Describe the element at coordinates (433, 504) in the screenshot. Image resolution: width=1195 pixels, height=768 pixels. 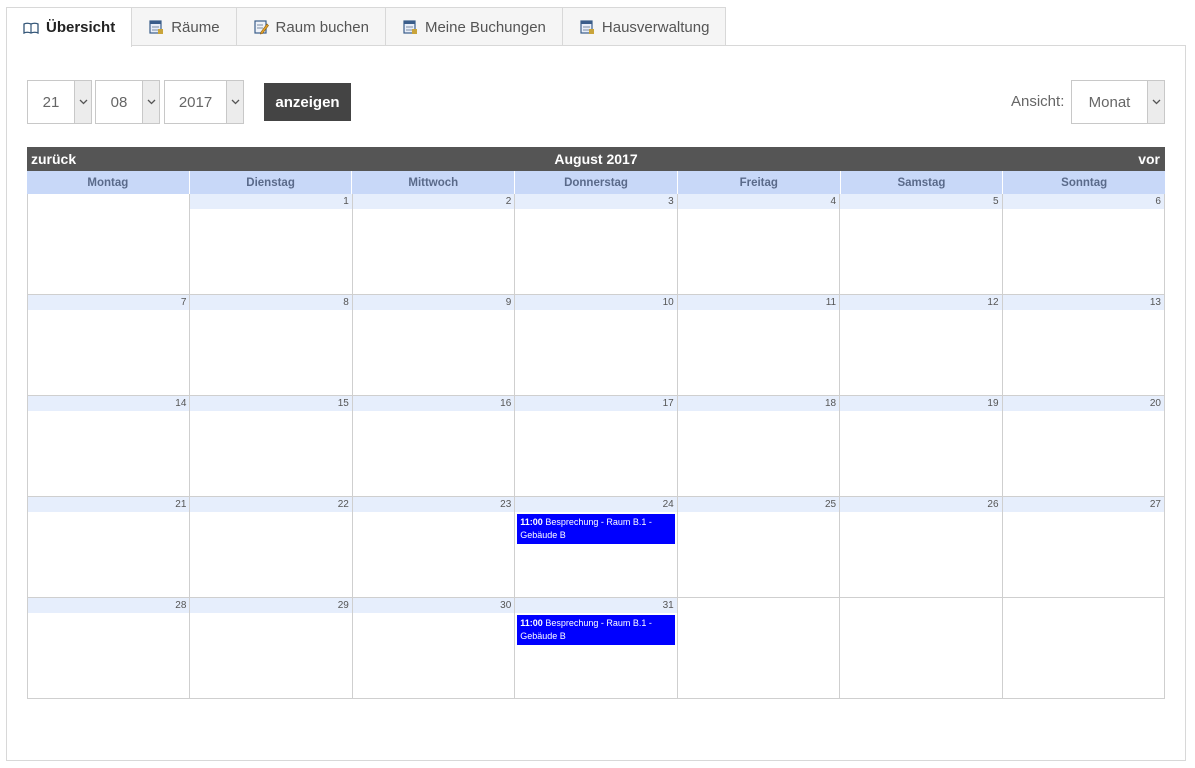
I see `day-number: 23` at that location.